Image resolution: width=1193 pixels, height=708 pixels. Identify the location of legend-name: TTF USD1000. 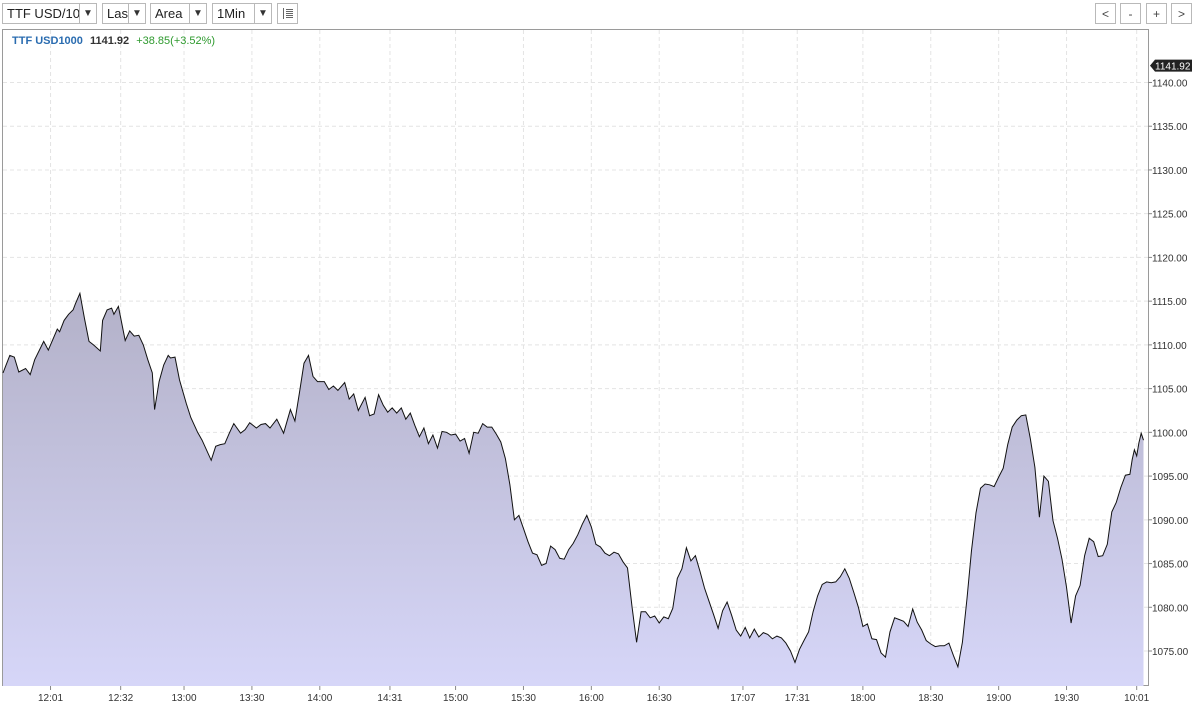
(47, 41).